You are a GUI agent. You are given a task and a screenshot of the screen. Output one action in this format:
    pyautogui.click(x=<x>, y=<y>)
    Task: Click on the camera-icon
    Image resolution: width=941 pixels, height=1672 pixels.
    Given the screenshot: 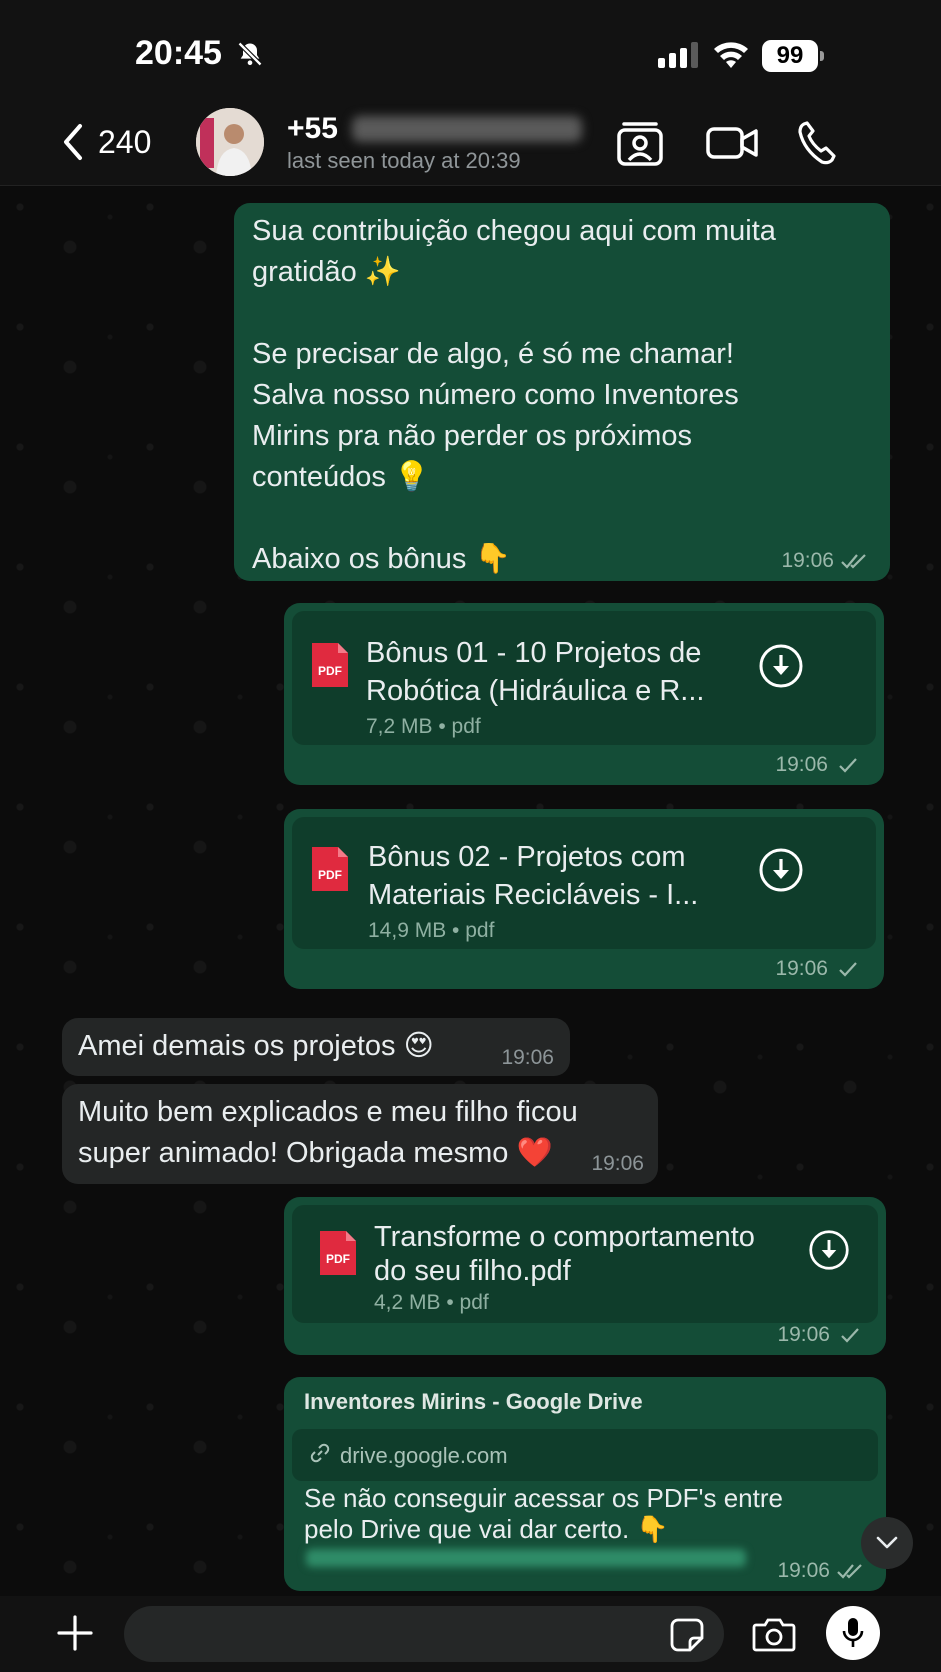 What is the action you would take?
    pyautogui.click(x=774, y=1634)
    